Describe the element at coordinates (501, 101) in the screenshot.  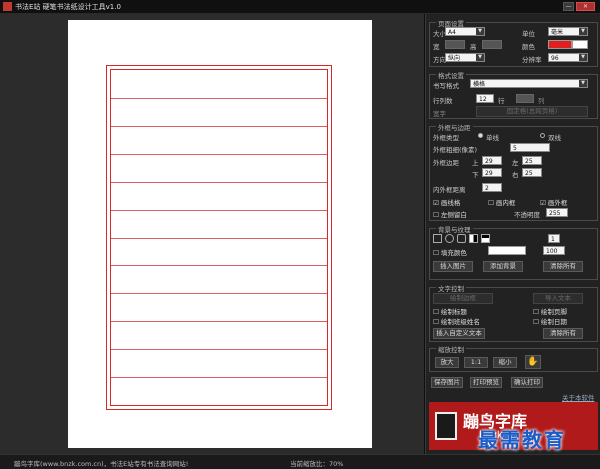
I see `rows-unit: 行` at that location.